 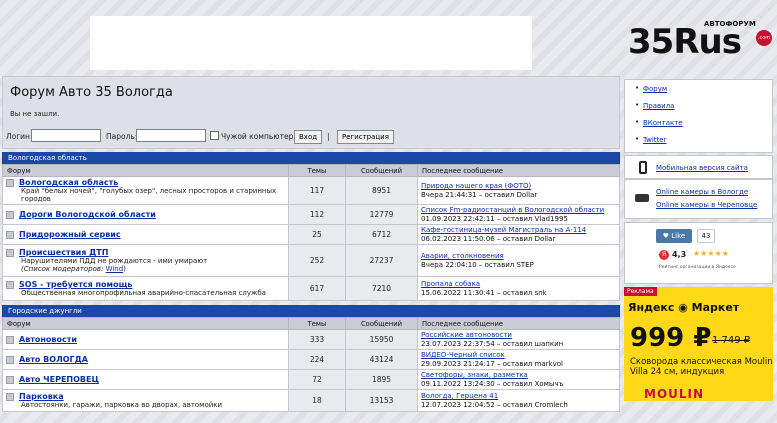 What do you see at coordinates (702, 93) in the screenshot?
I see `sidebar-item-forum: Форум` at bounding box center [702, 93].